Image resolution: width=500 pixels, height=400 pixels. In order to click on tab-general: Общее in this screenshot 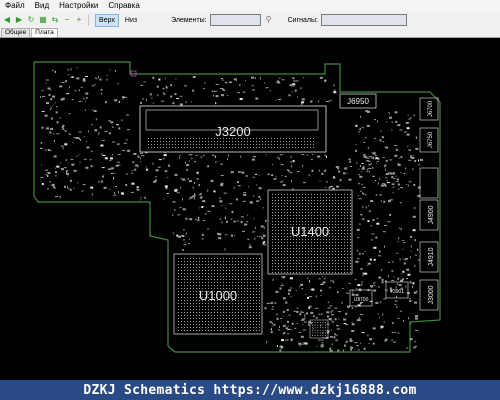, I will do `click(16, 32)`.